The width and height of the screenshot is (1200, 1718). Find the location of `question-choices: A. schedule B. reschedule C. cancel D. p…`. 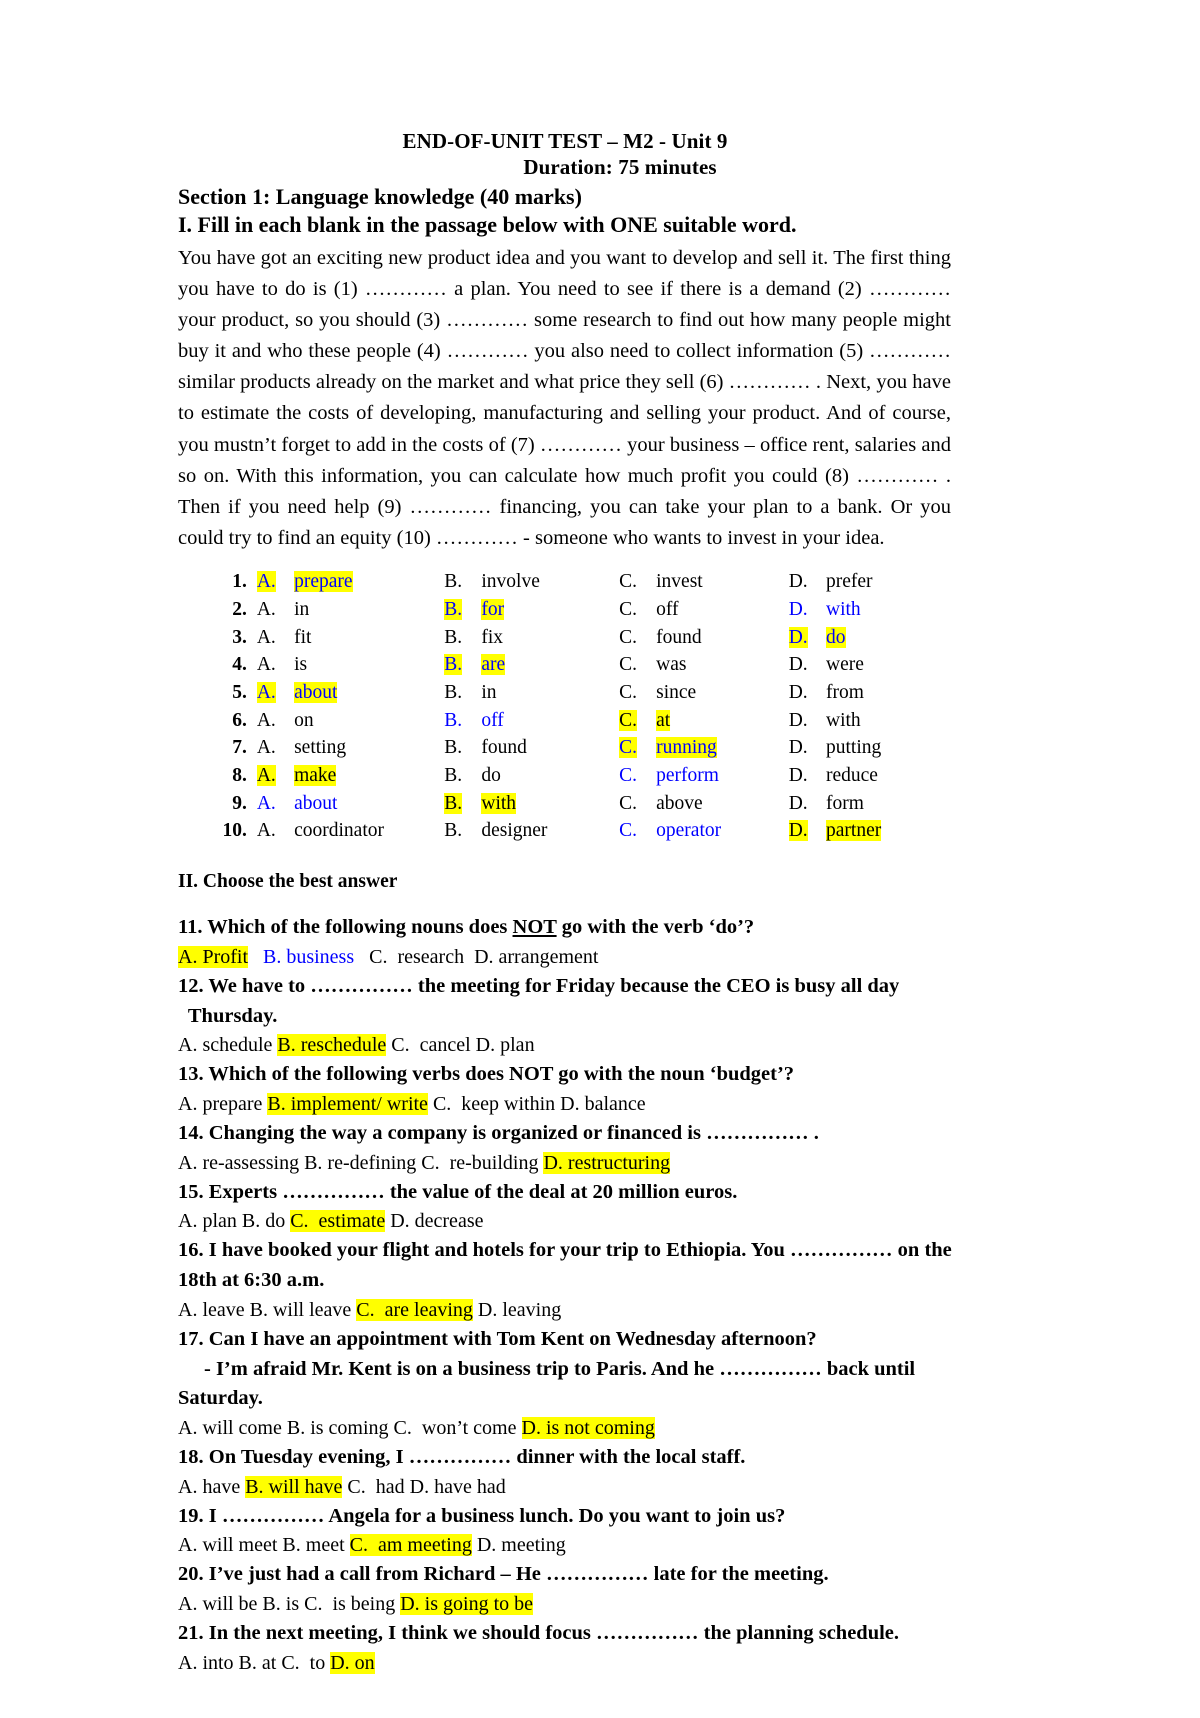

question-choices: A. schedule B. reschedule C. cancel D. p… is located at coordinates (573, 1045).